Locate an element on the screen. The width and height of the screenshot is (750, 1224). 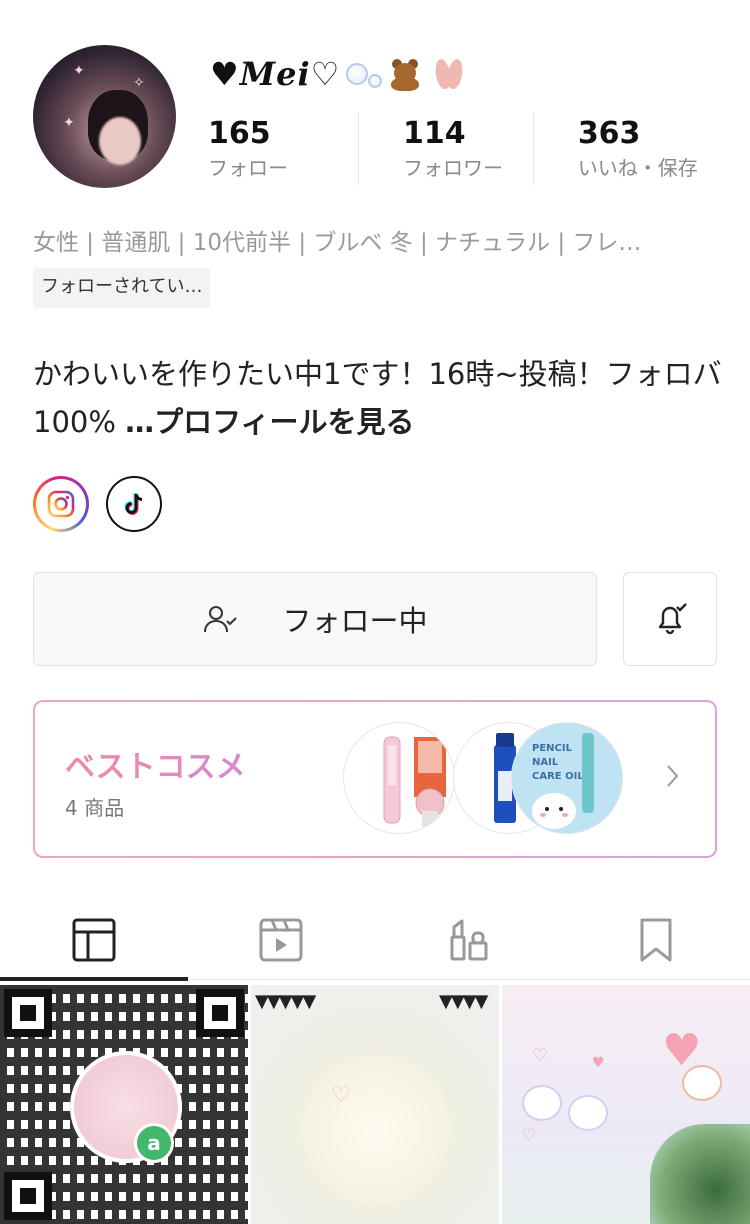
instagram-link is located at coordinates (61, 504).